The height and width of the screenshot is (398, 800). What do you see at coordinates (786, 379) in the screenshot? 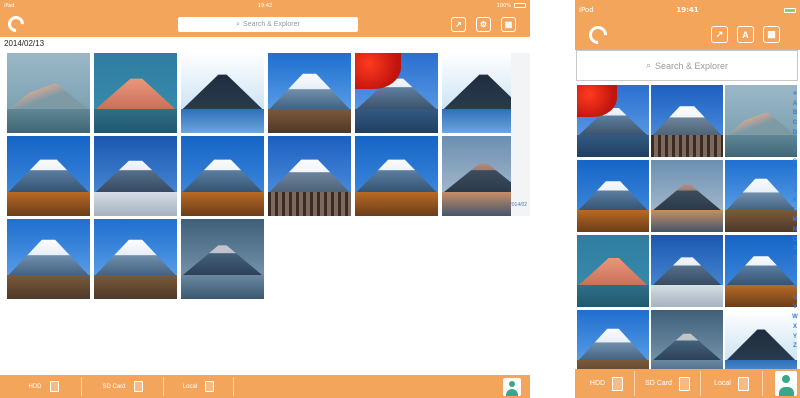
I see `user-icon-head` at bounding box center [786, 379].